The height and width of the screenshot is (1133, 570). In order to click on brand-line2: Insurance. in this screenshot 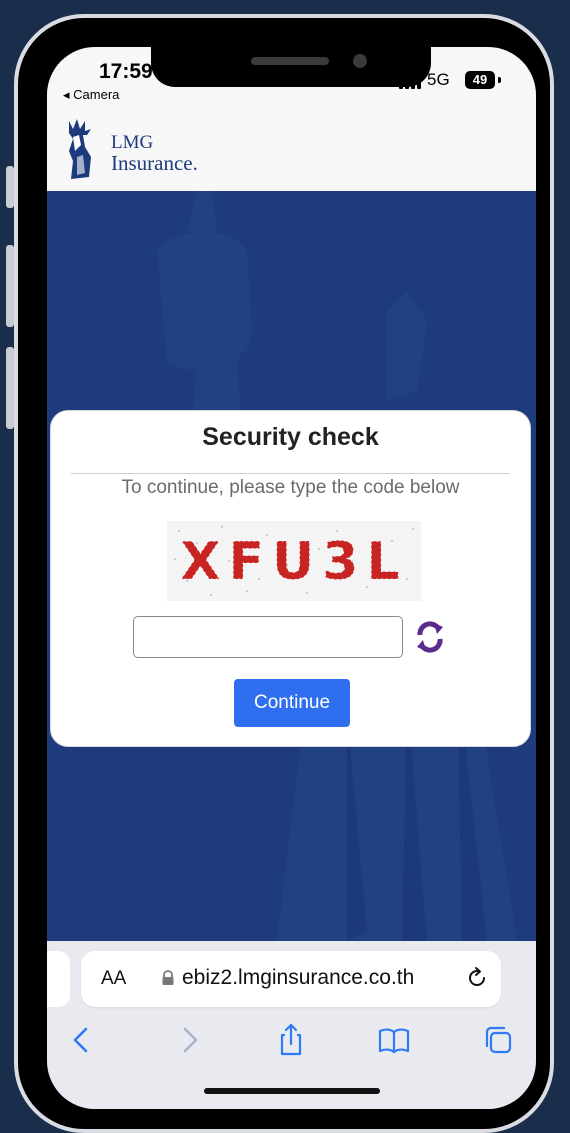, I will do `click(154, 163)`.